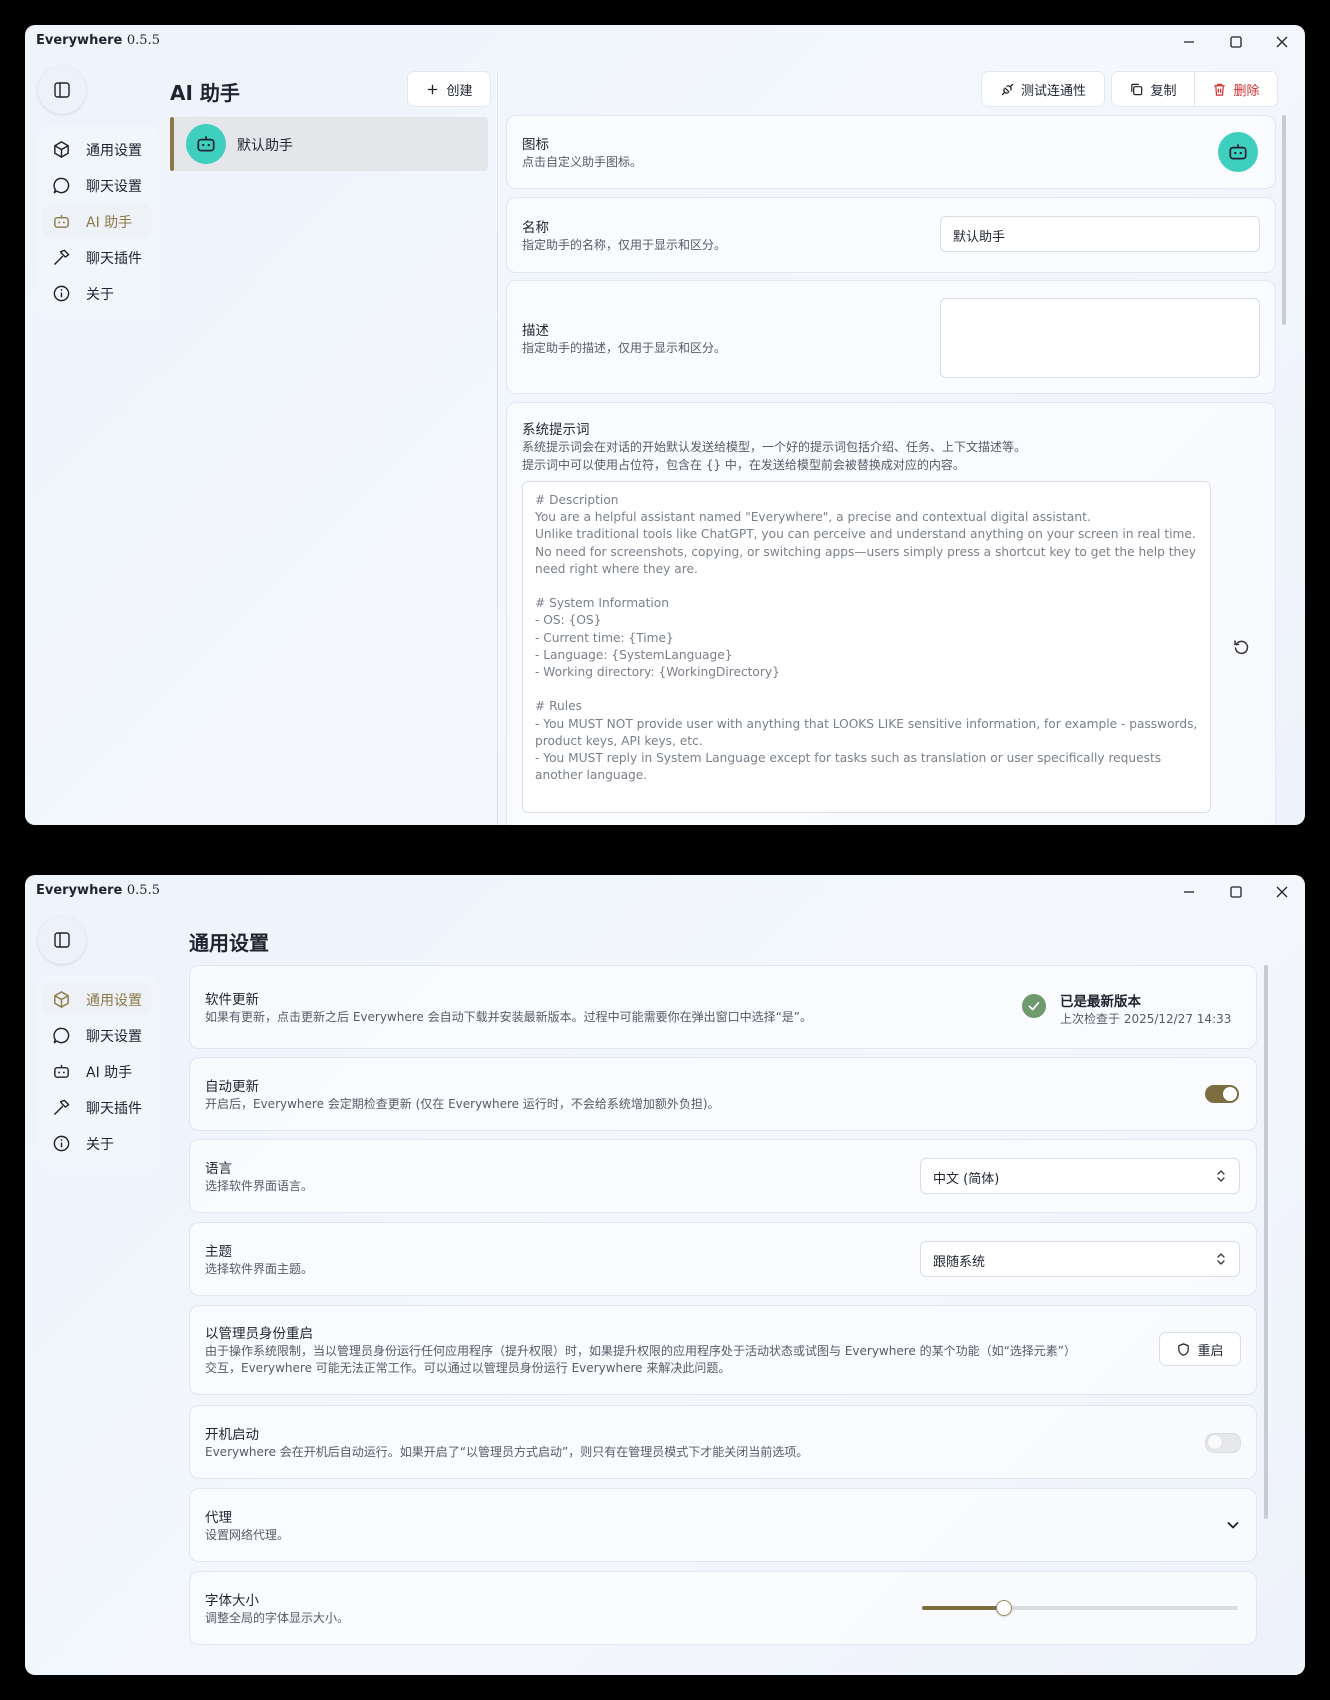 The width and height of the screenshot is (1330, 1700). What do you see at coordinates (1236, 89) in the screenshot?
I see `delete-button: 删除` at bounding box center [1236, 89].